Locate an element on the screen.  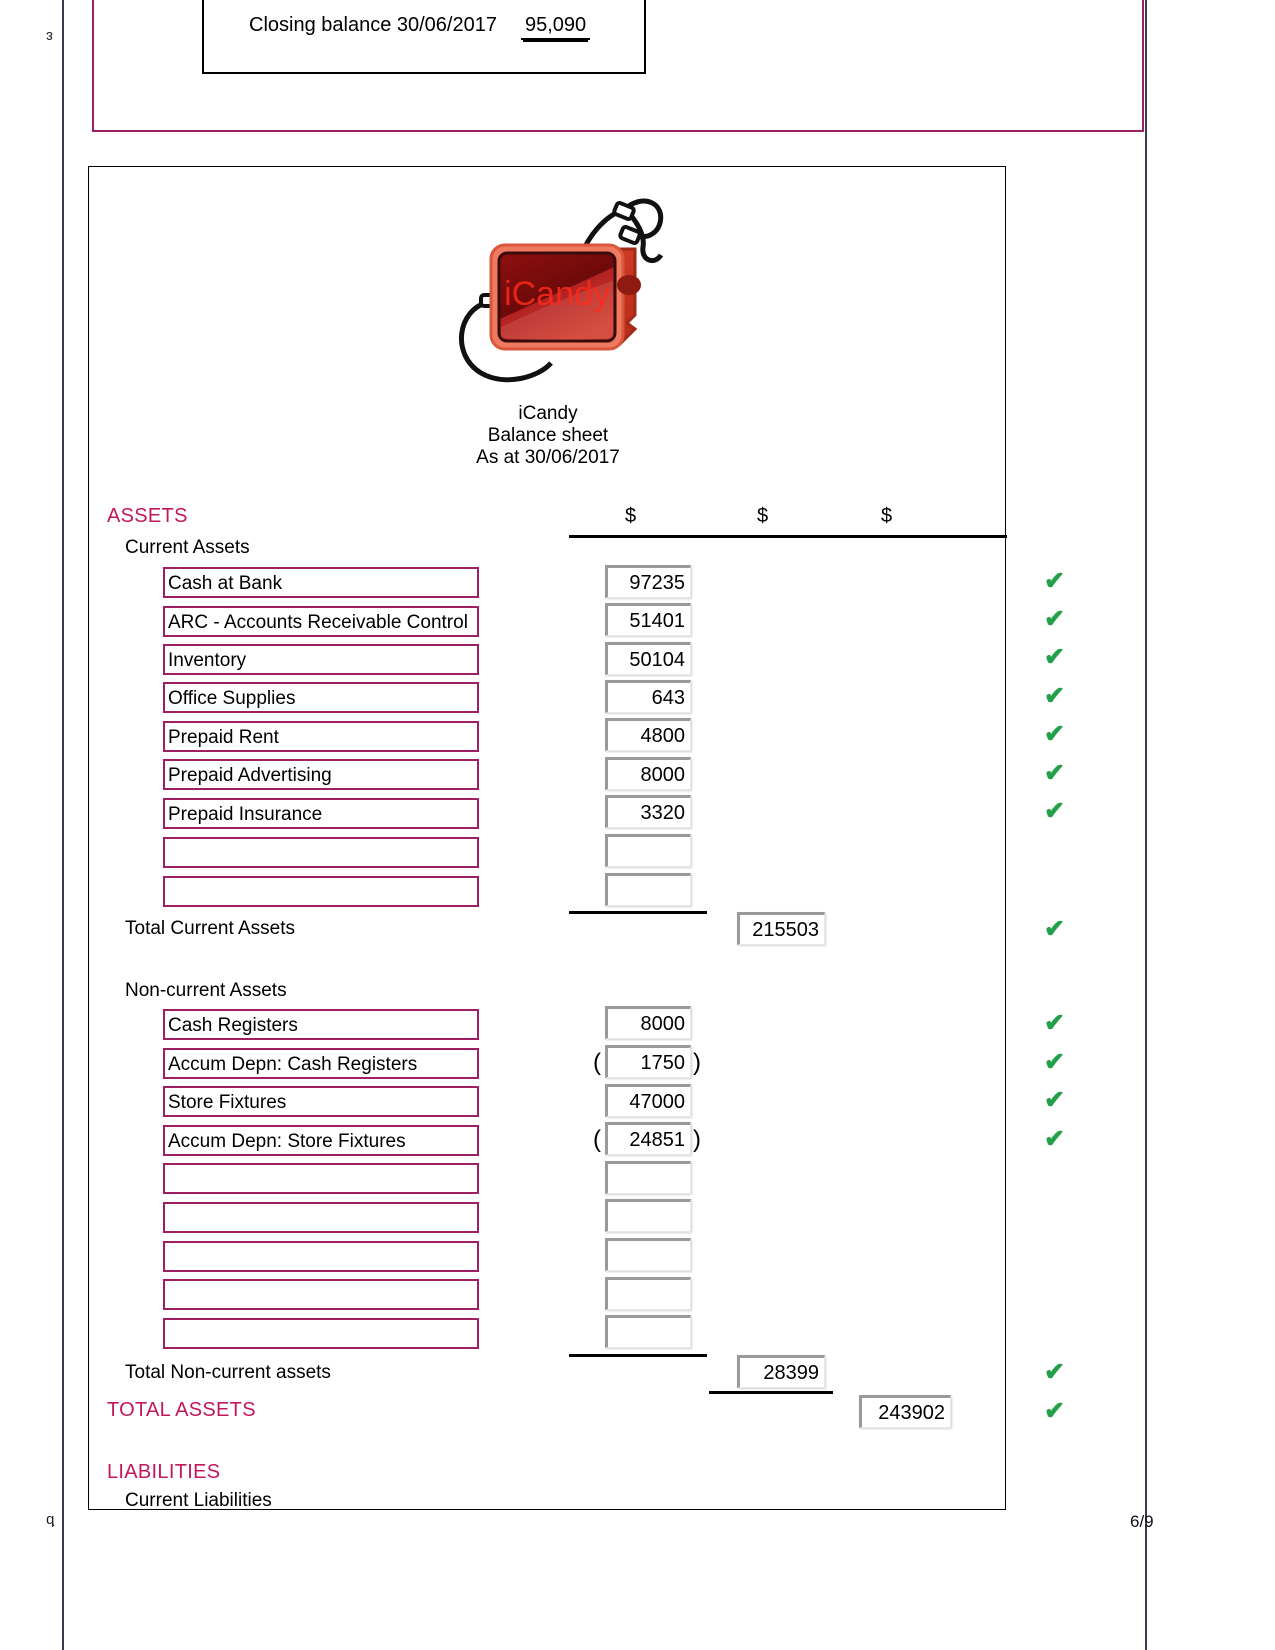
total-assets-rule is located at coordinates (771, 1392).